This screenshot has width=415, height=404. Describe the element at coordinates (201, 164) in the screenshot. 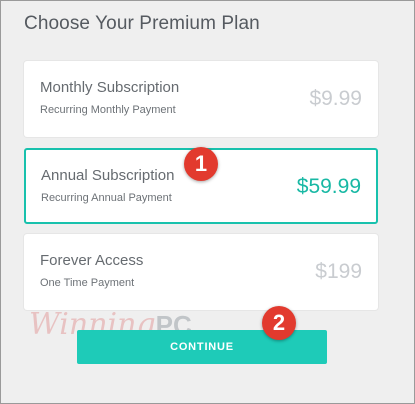

I see `step-badge-1: 1` at that location.